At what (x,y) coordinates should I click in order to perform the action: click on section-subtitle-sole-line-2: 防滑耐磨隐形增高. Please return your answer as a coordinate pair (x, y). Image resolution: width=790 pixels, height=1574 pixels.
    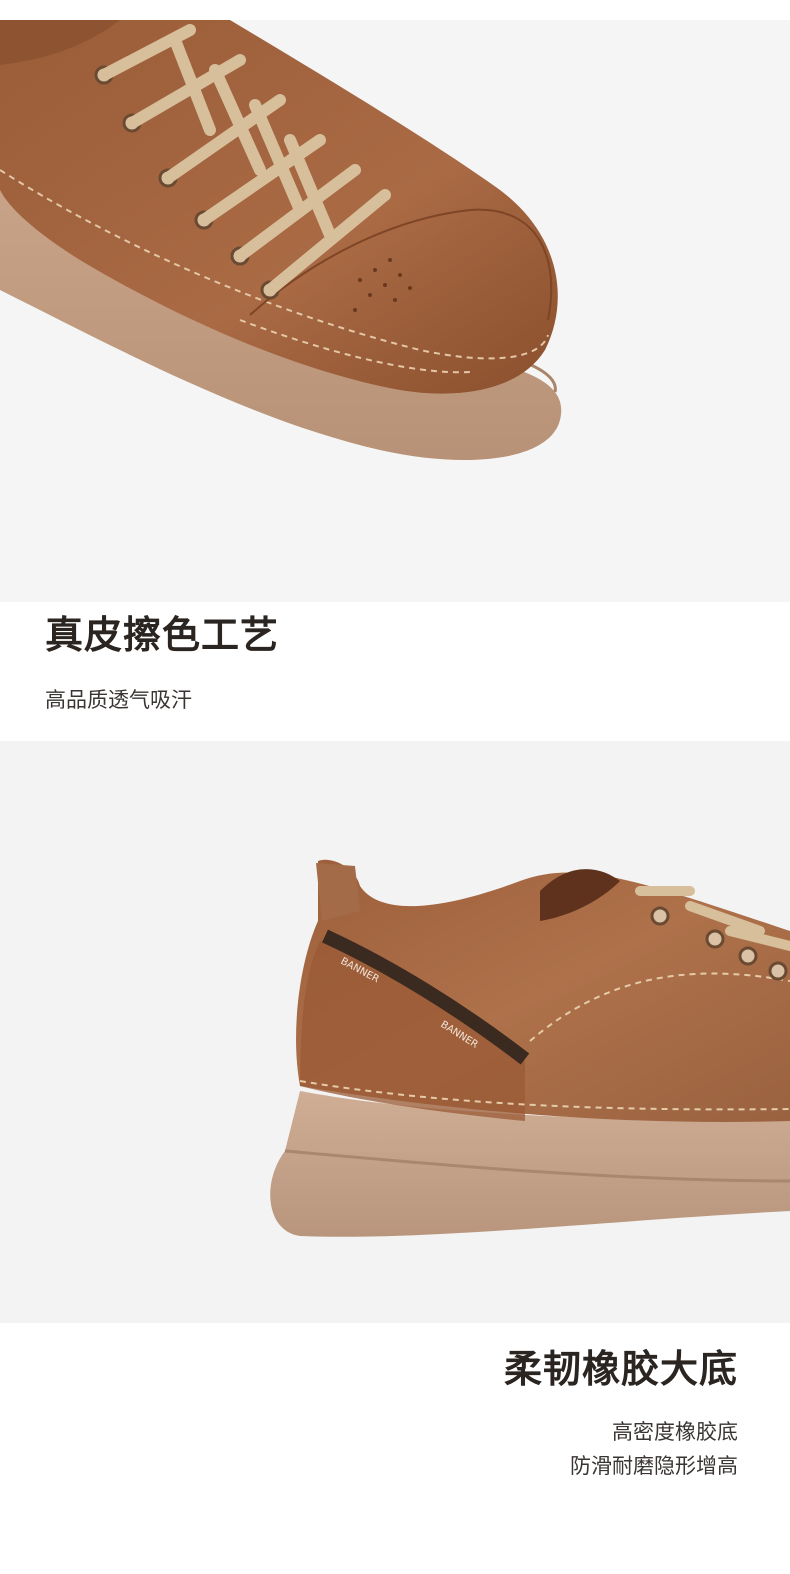
    Looking at the image, I should click on (654, 1465).